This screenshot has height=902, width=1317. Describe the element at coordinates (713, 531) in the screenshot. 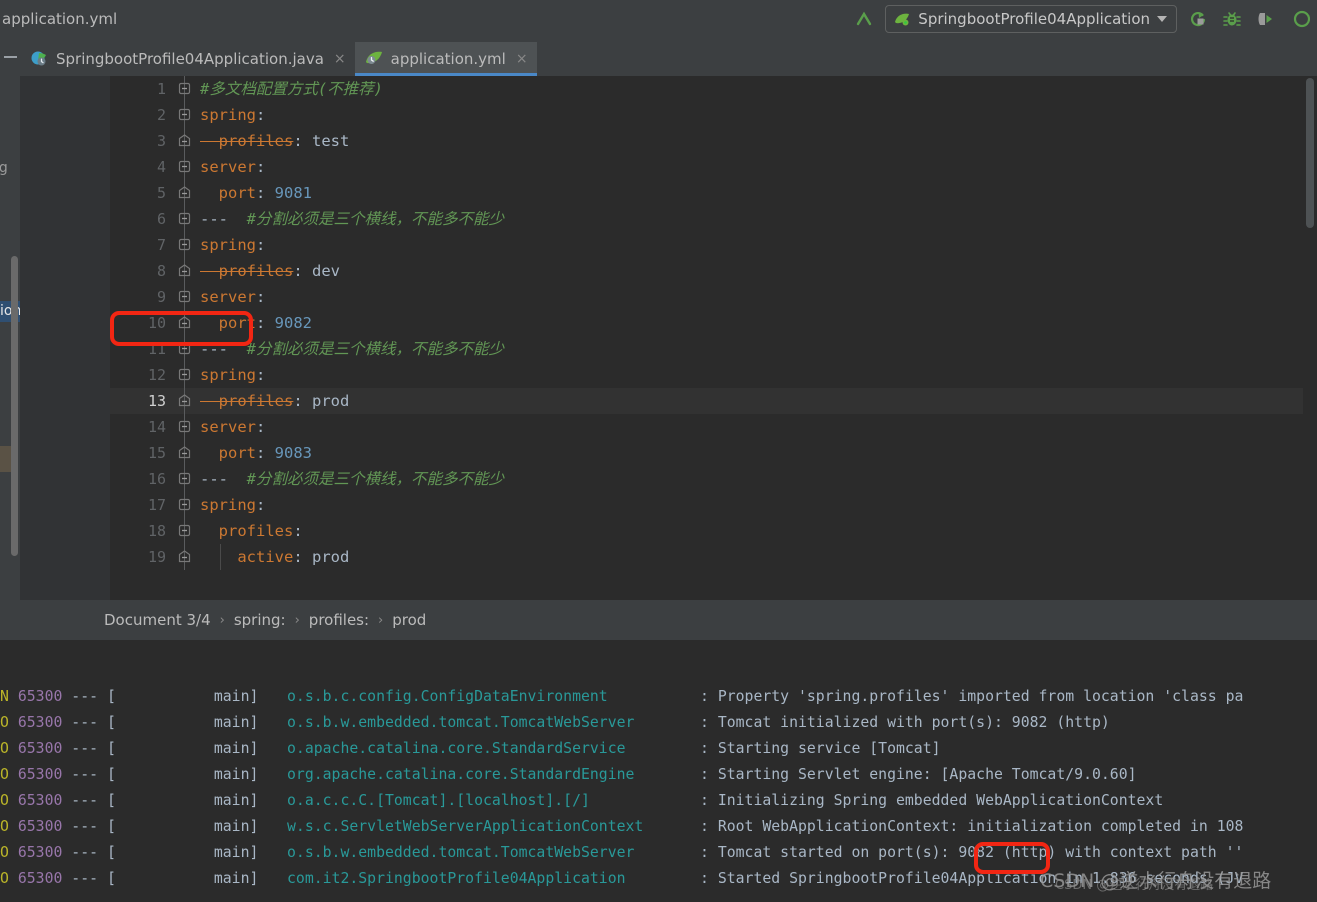

I see `code-line: 18 profiles:` at that location.